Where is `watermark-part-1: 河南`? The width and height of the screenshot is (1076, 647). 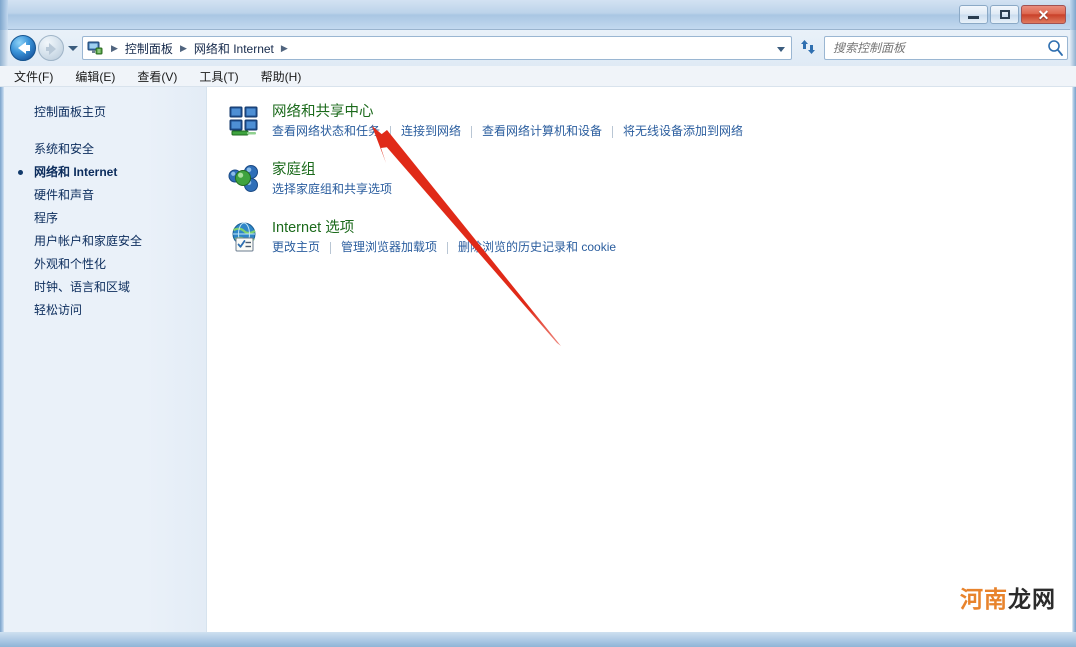
watermark-part-1: 河南 is located at coordinates (984, 600).